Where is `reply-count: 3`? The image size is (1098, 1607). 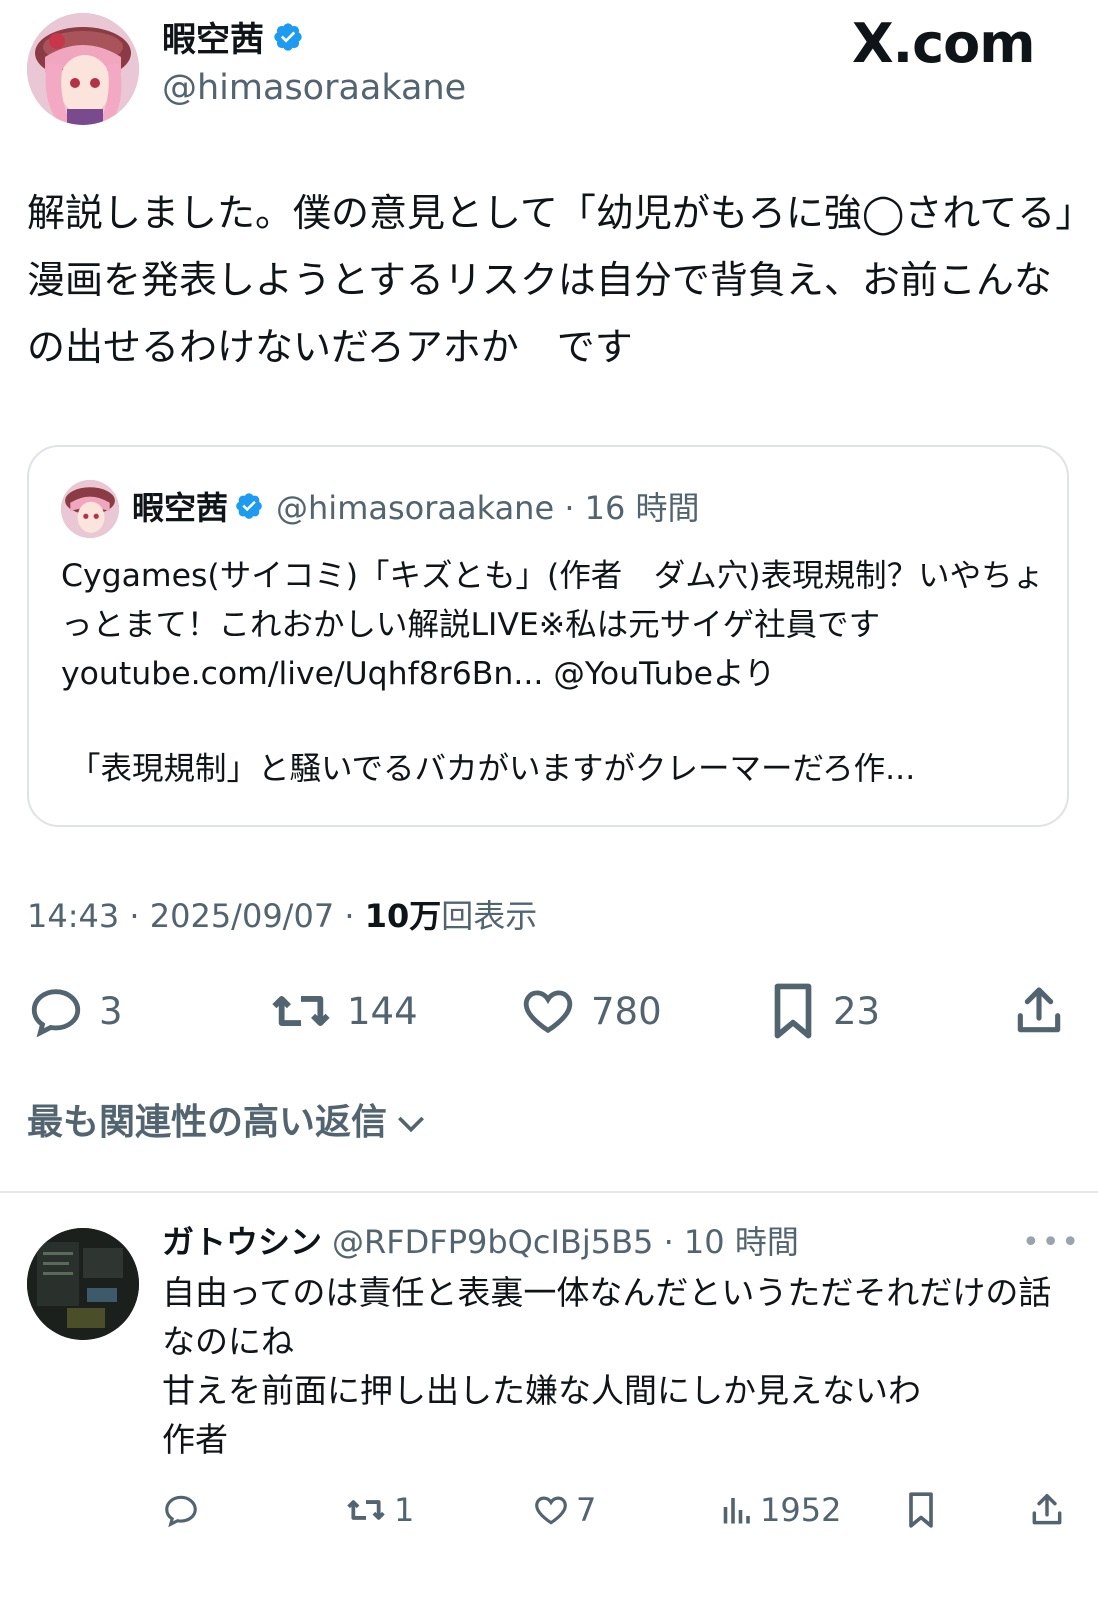 reply-count: 3 is located at coordinates (111, 1011).